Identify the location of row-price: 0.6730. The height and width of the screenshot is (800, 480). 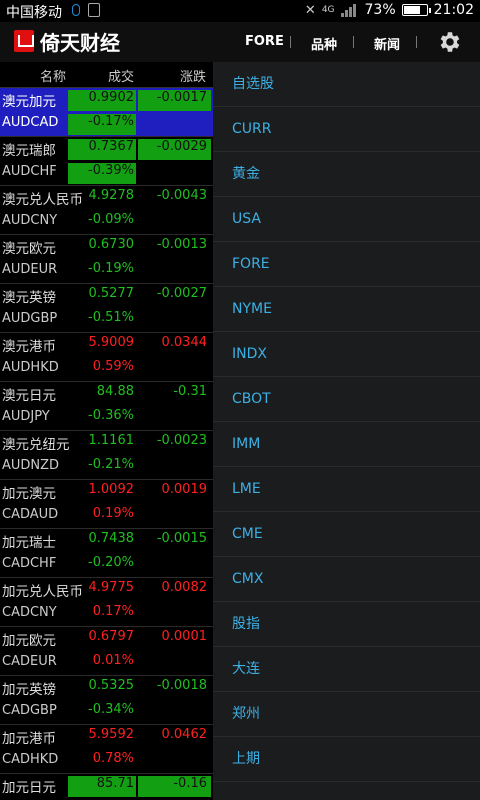
(111, 244).